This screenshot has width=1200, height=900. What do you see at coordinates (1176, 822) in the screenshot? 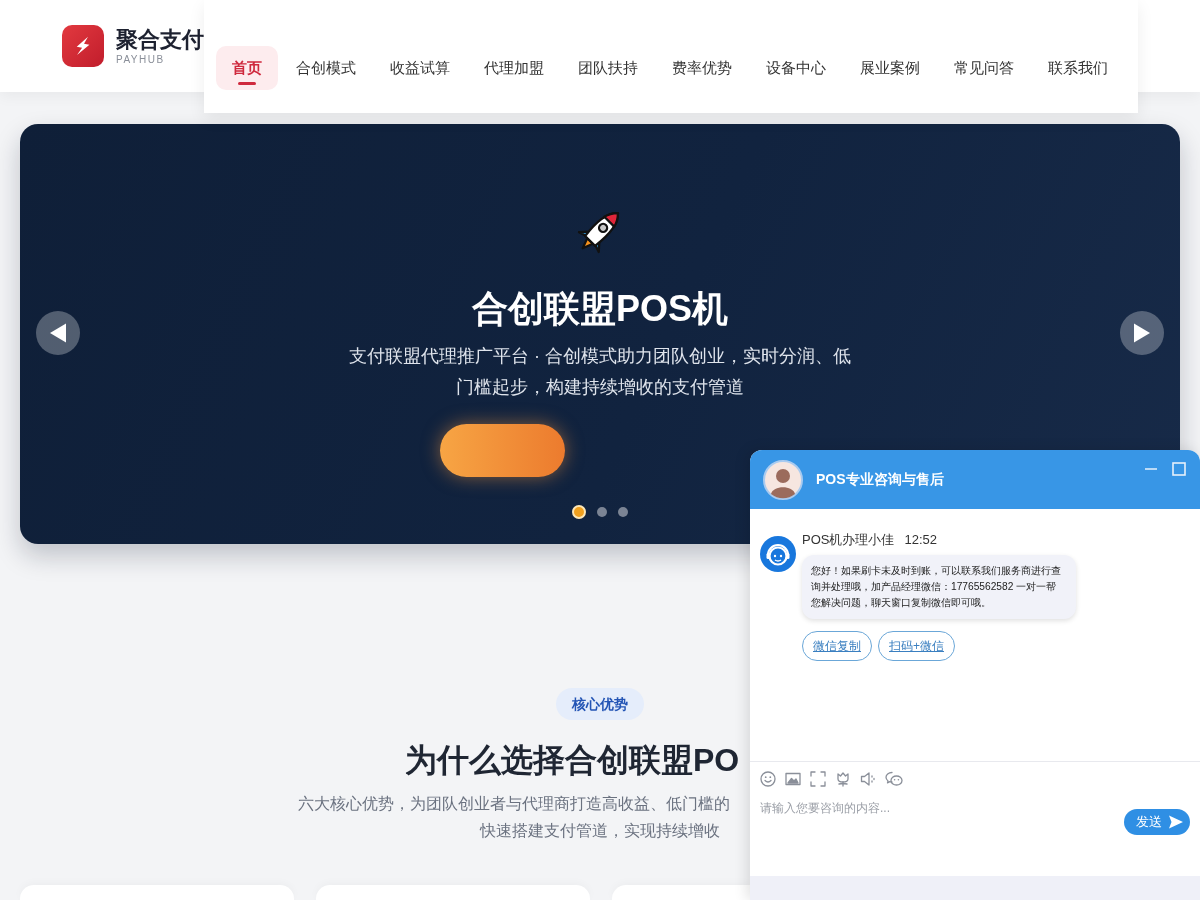
I see `send-icon` at bounding box center [1176, 822].